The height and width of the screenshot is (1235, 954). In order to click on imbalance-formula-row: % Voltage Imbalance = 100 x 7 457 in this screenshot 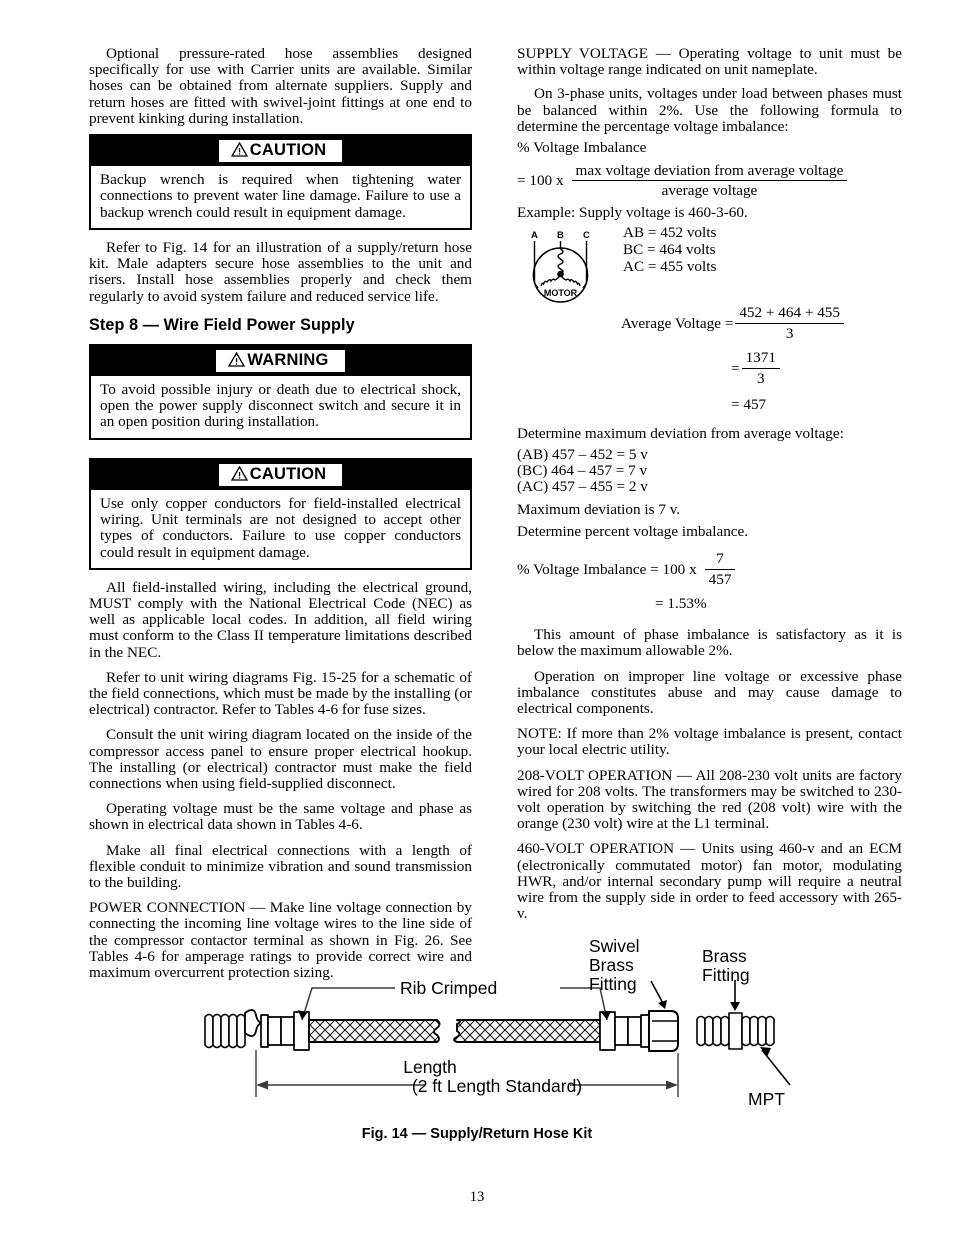, I will do `click(709, 569)`.